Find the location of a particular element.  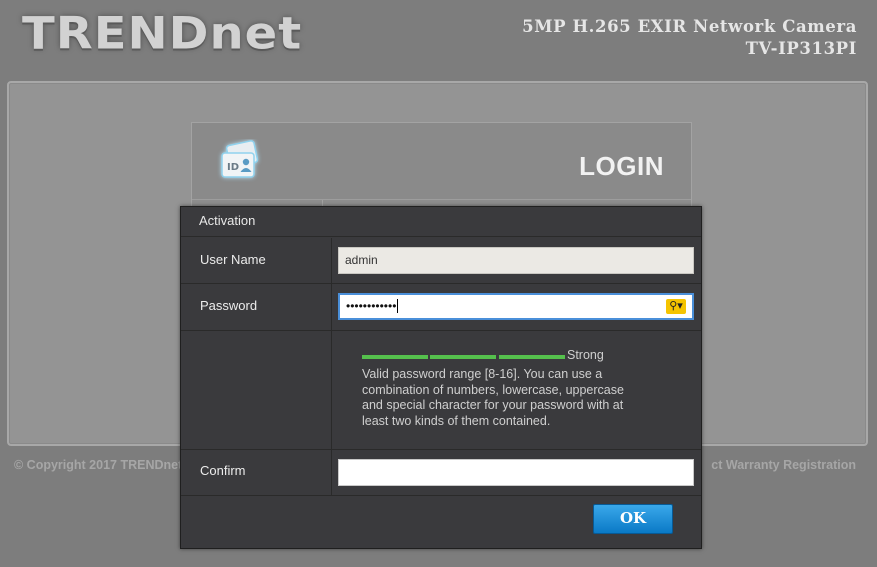

confirm-row: Confirm is located at coordinates (441, 473).